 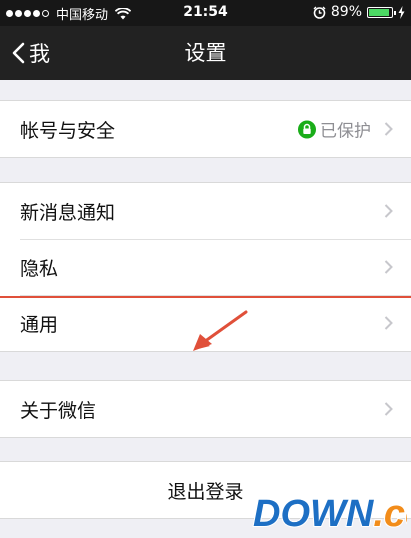 I want to click on status-right: 89%, so click(x=359, y=12).